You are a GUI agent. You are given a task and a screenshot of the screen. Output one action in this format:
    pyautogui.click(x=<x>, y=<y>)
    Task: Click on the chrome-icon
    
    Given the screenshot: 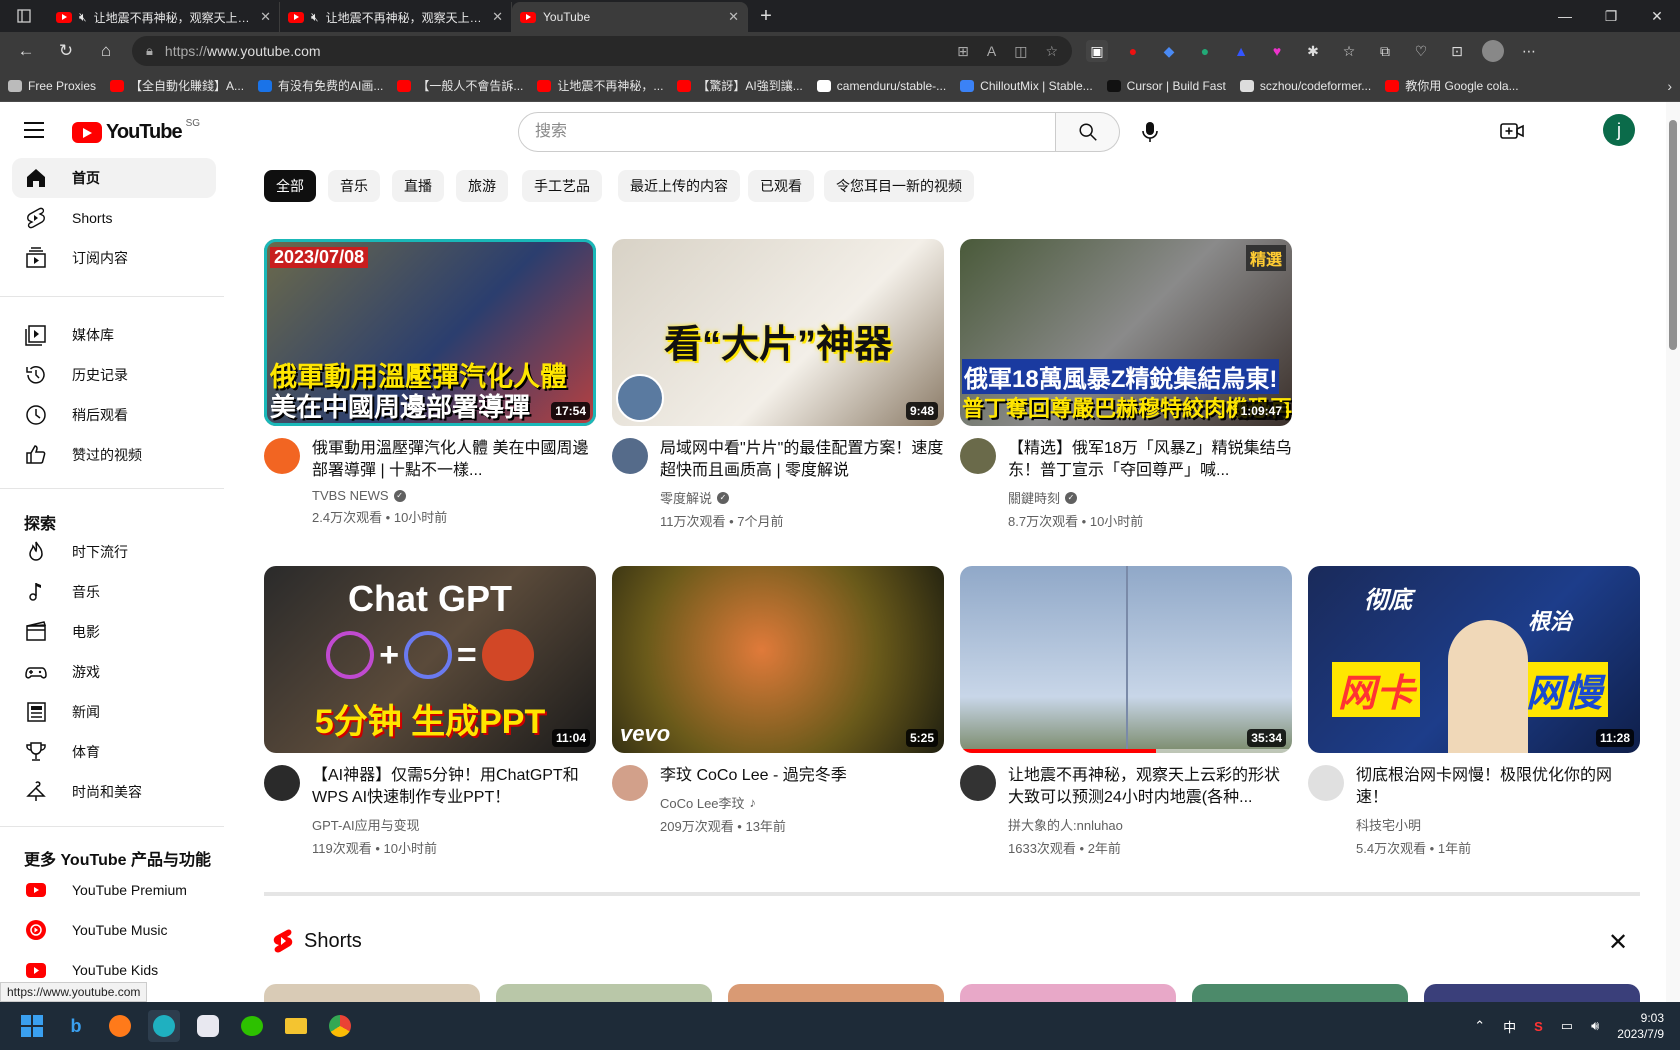 What is the action you would take?
    pyautogui.click(x=340, y=1026)
    